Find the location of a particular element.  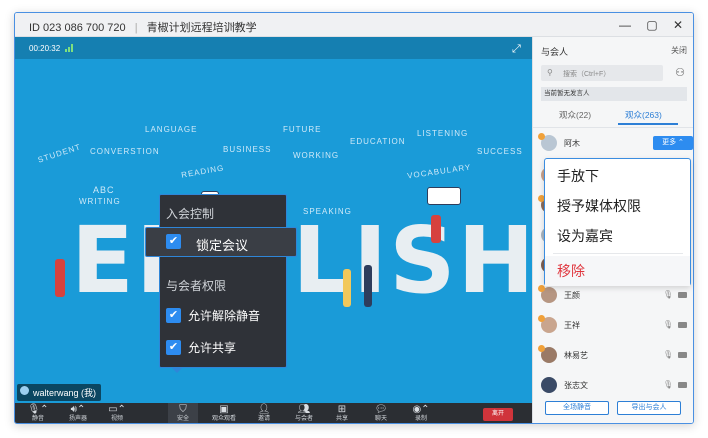

search-placeholder: 搜索（Ctrl+F） is located at coordinates (587, 74).